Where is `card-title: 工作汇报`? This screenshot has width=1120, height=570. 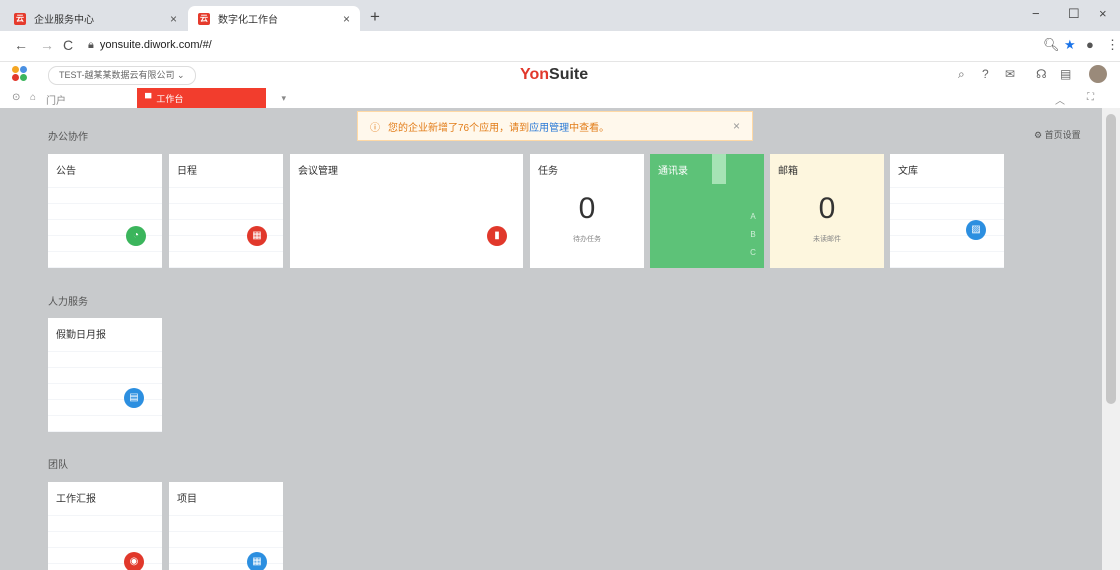
card-title: 工作汇报 is located at coordinates (76, 499).